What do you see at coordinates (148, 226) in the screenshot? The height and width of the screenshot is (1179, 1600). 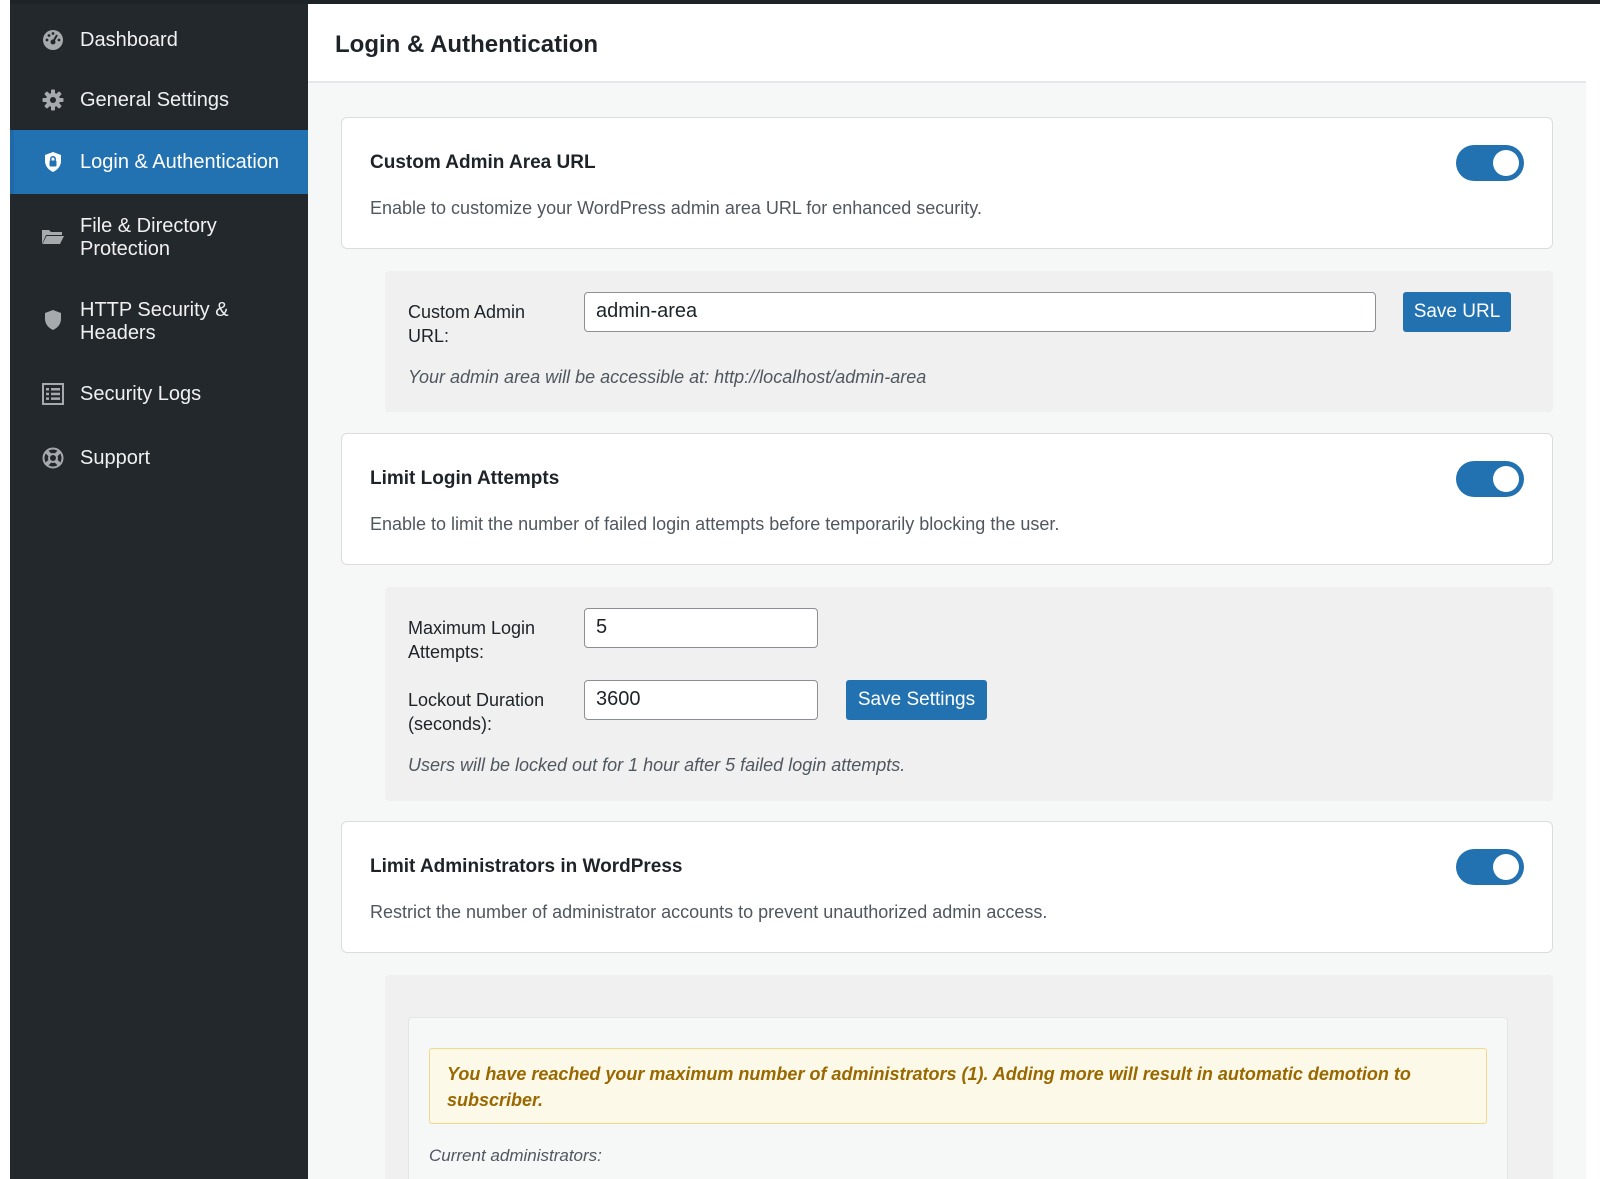 I see `sidebar-item-label-line1: File & Directory` at bounding box center [148, 226].